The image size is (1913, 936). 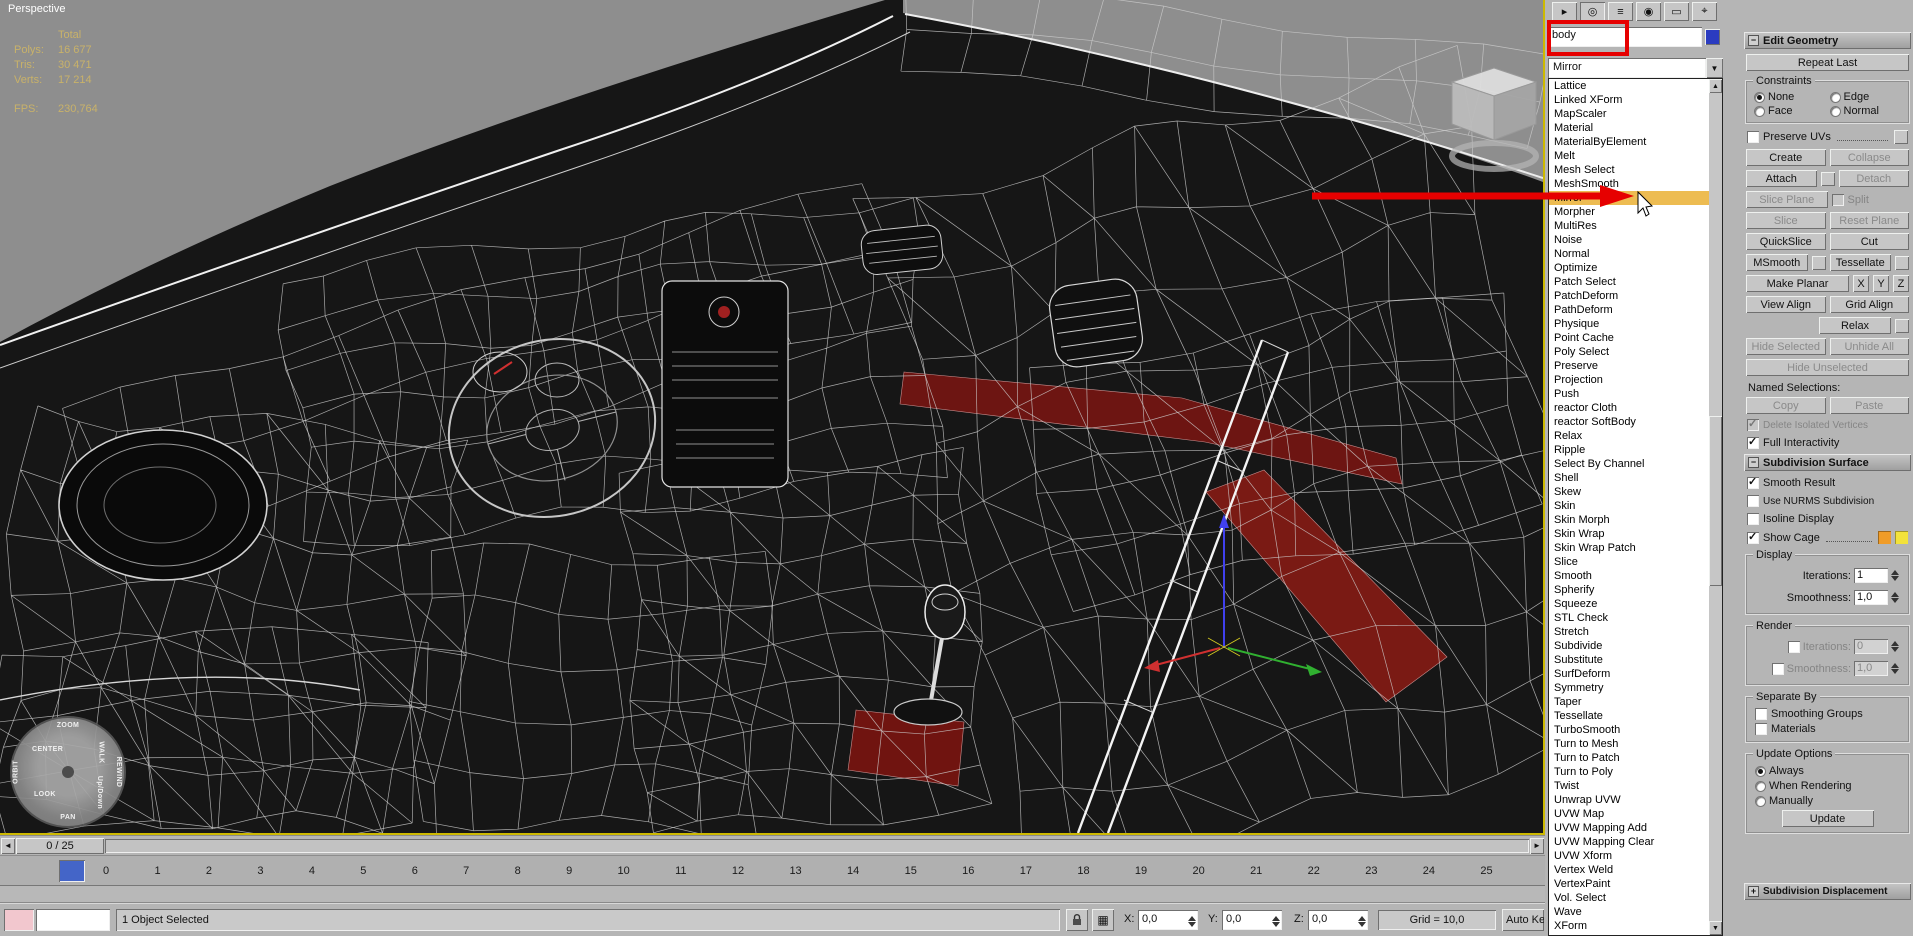 I want to click on modifier-list-item: UVW Mapping Add, so click(x=1629, y=828).